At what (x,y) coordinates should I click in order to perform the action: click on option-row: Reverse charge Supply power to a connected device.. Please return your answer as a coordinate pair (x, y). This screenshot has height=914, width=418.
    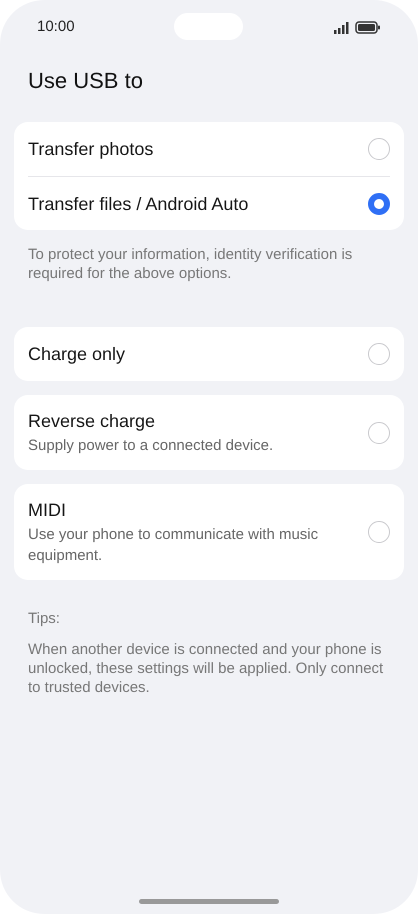
    Looking at the image, I should click on (209, 432).